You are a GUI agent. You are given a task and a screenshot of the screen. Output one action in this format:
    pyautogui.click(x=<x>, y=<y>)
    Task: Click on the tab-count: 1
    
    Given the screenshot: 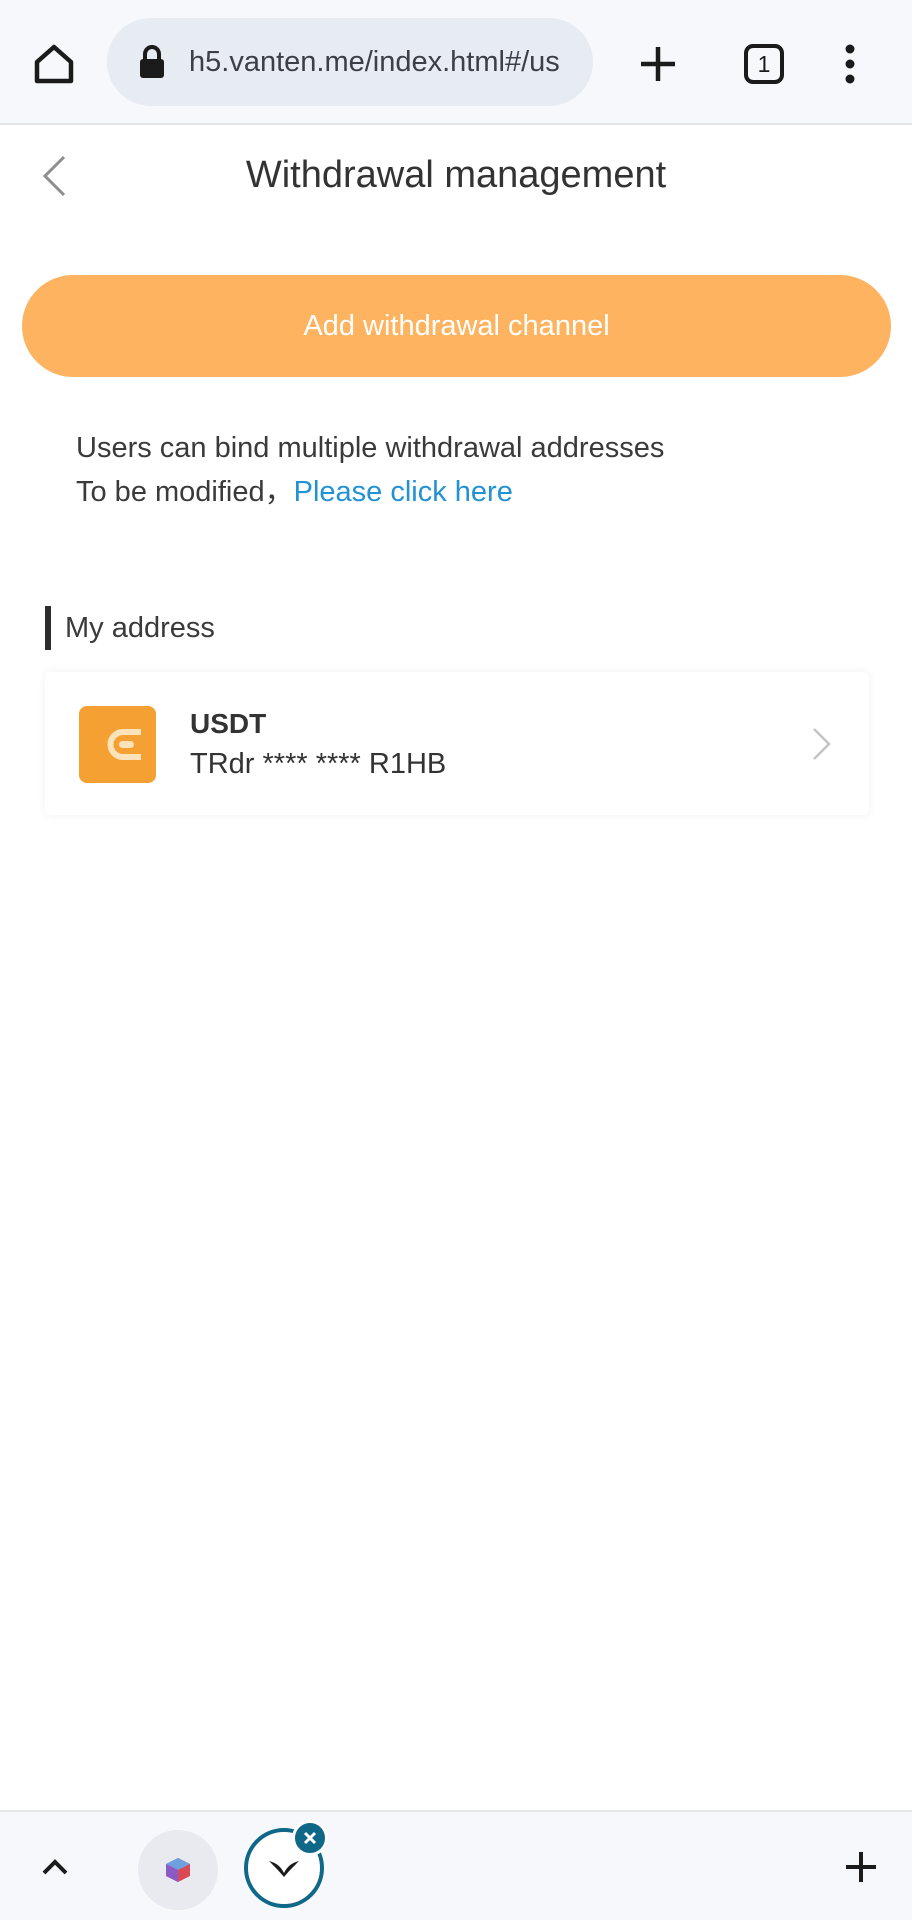 What is the action you would take?
    pyautogui.click(x=764, y=63)
    